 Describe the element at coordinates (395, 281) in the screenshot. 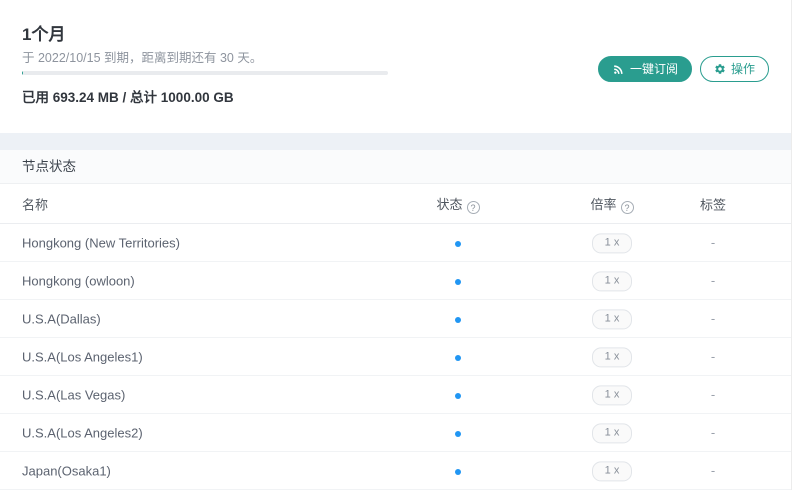

I see `table-row: Hongkong (owloon) 1 x -` at that location.